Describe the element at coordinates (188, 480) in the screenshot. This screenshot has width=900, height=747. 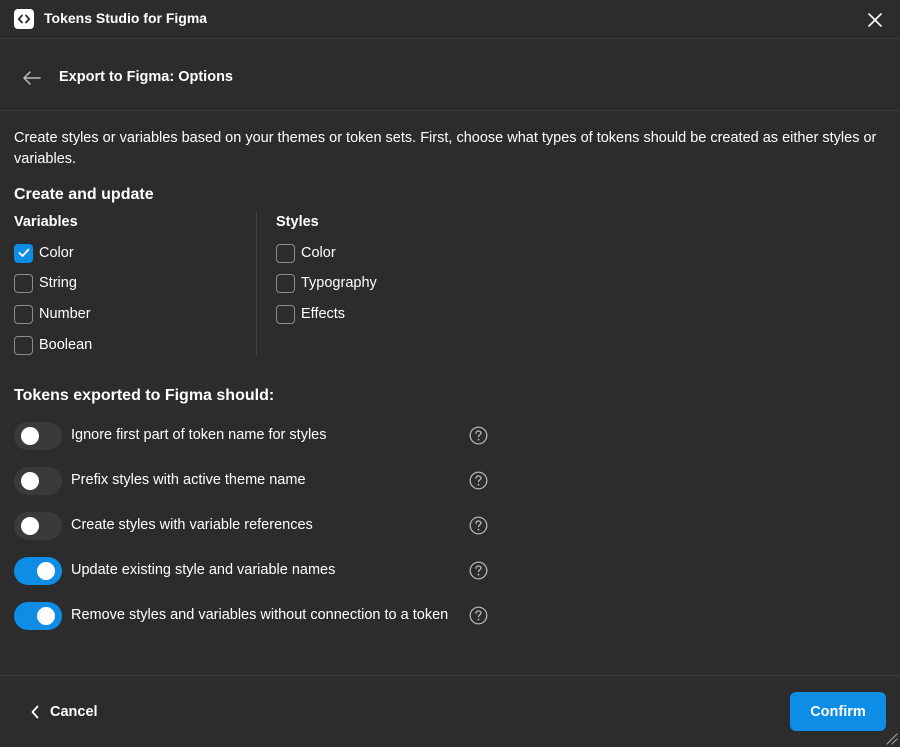
I see `option-label: Prefix styles with active theme name` at that location.